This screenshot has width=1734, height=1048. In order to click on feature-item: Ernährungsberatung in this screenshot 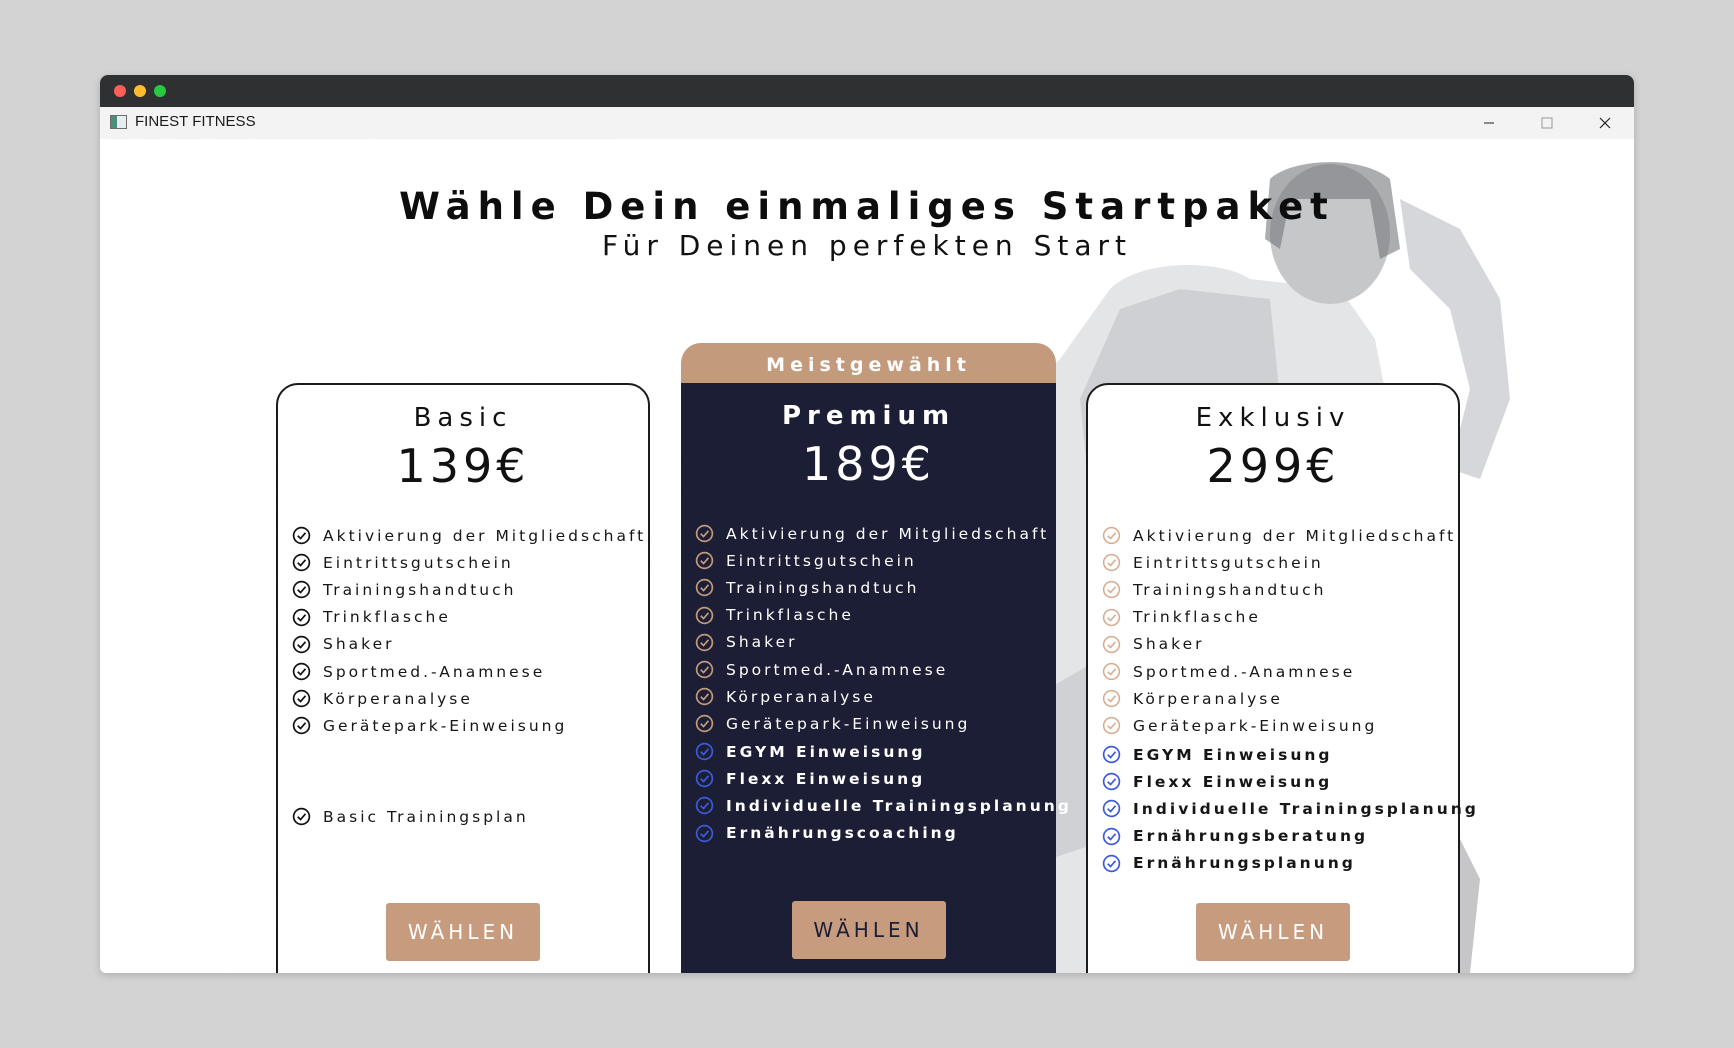, I will do `click(1290, 836)`.